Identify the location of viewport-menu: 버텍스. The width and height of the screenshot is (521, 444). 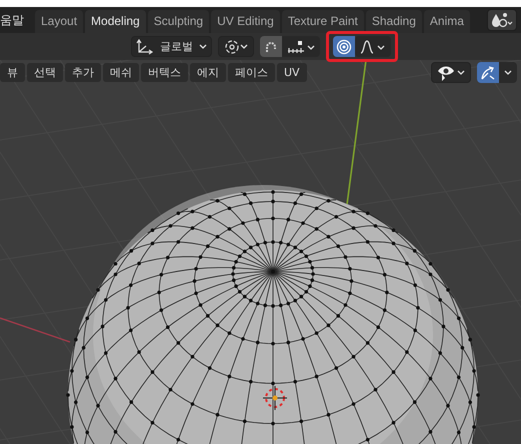
(164, 72).